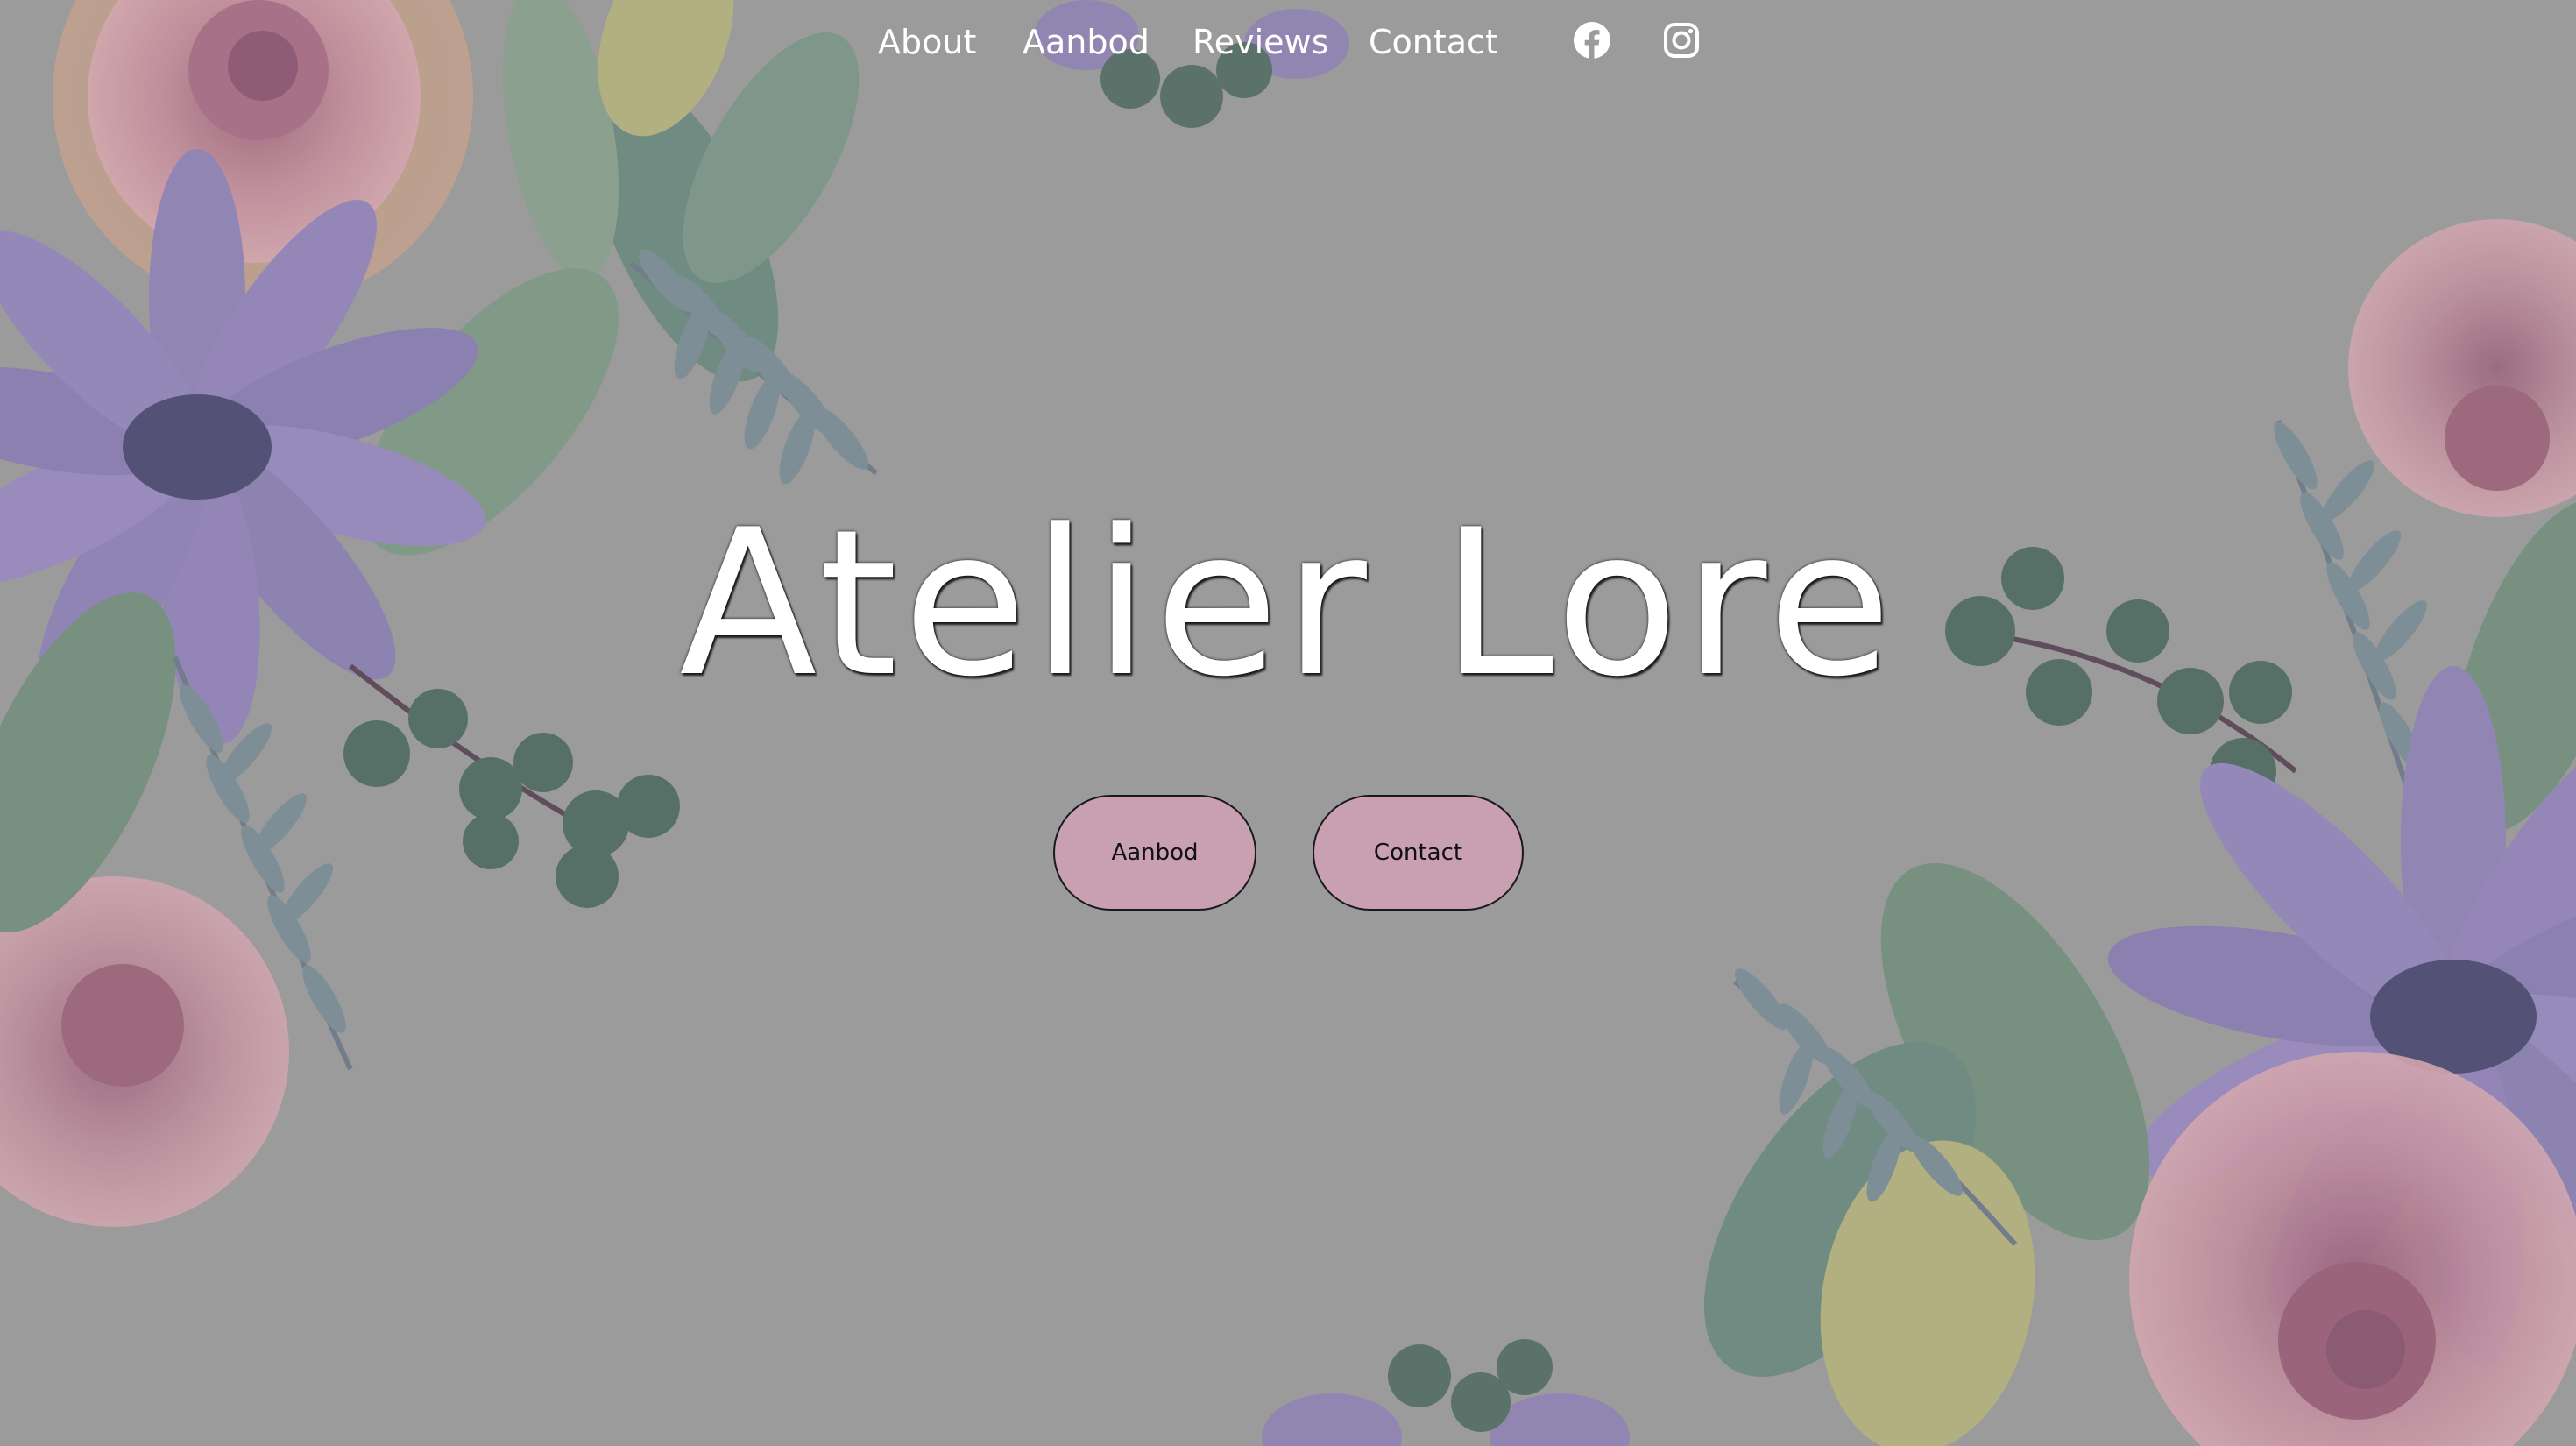 This screenshot has height=1446, width=2576. Describe the element at coordinates (927, 42) in the screenshot. I see `nav-link-about: About` at that location.